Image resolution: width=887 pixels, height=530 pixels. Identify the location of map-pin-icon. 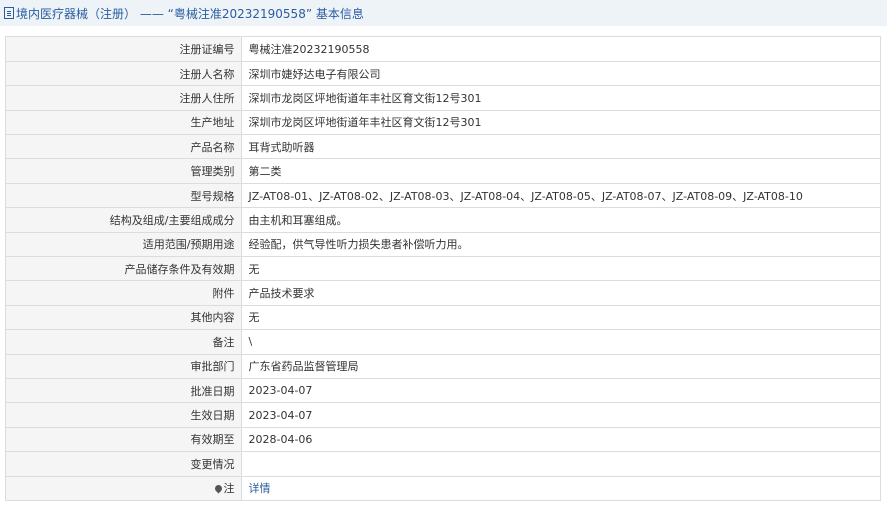
(218, 489).